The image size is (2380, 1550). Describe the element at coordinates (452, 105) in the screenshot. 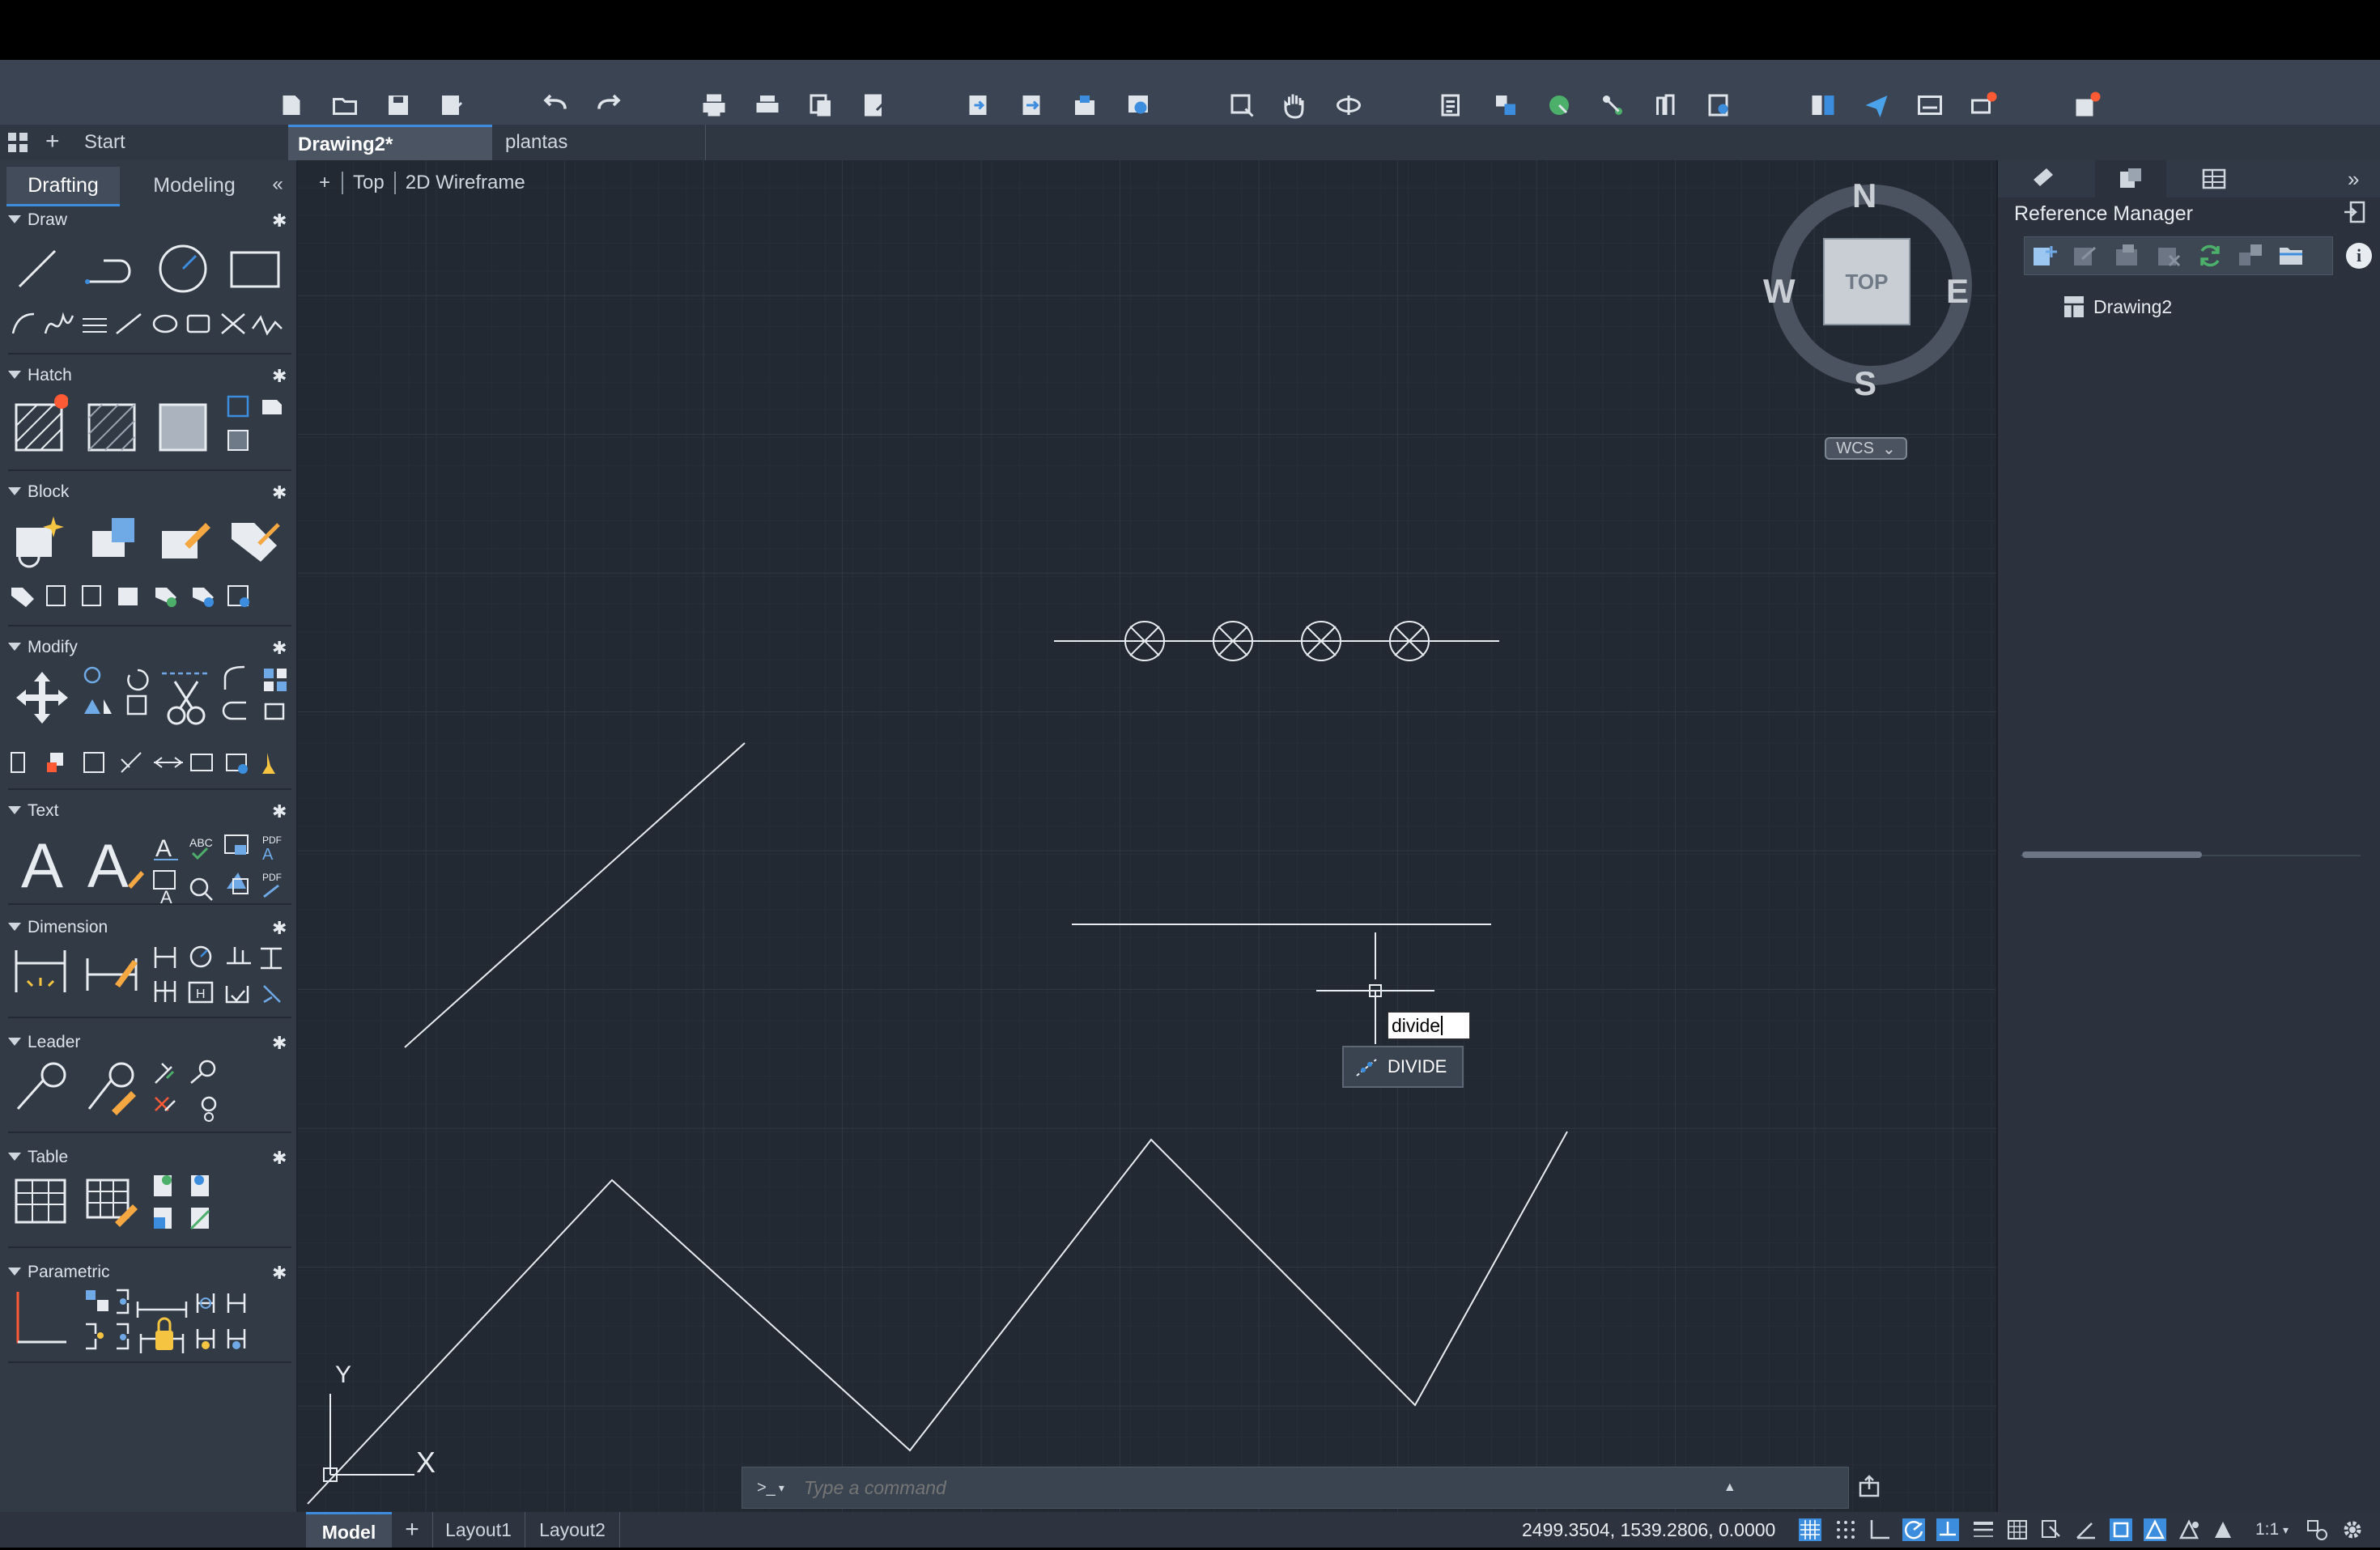

I see `save-as-icon` at that location.